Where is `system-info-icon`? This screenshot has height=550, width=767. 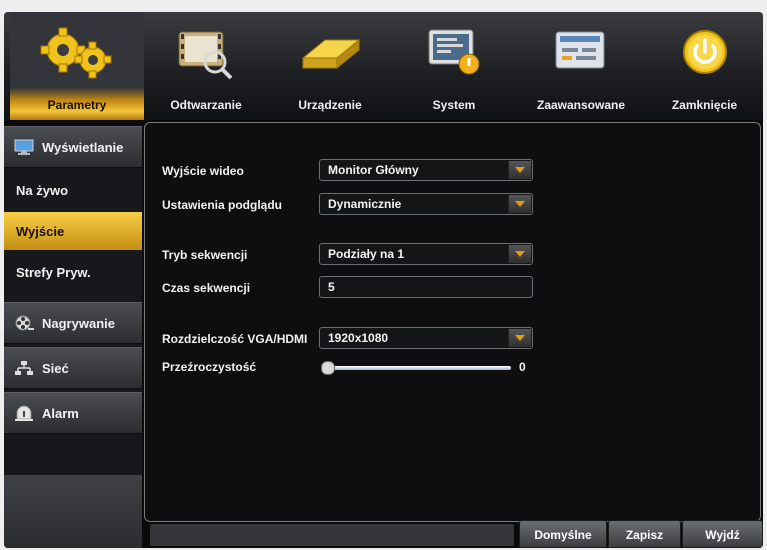
system-info-icon is located at coordinates (454, 52).